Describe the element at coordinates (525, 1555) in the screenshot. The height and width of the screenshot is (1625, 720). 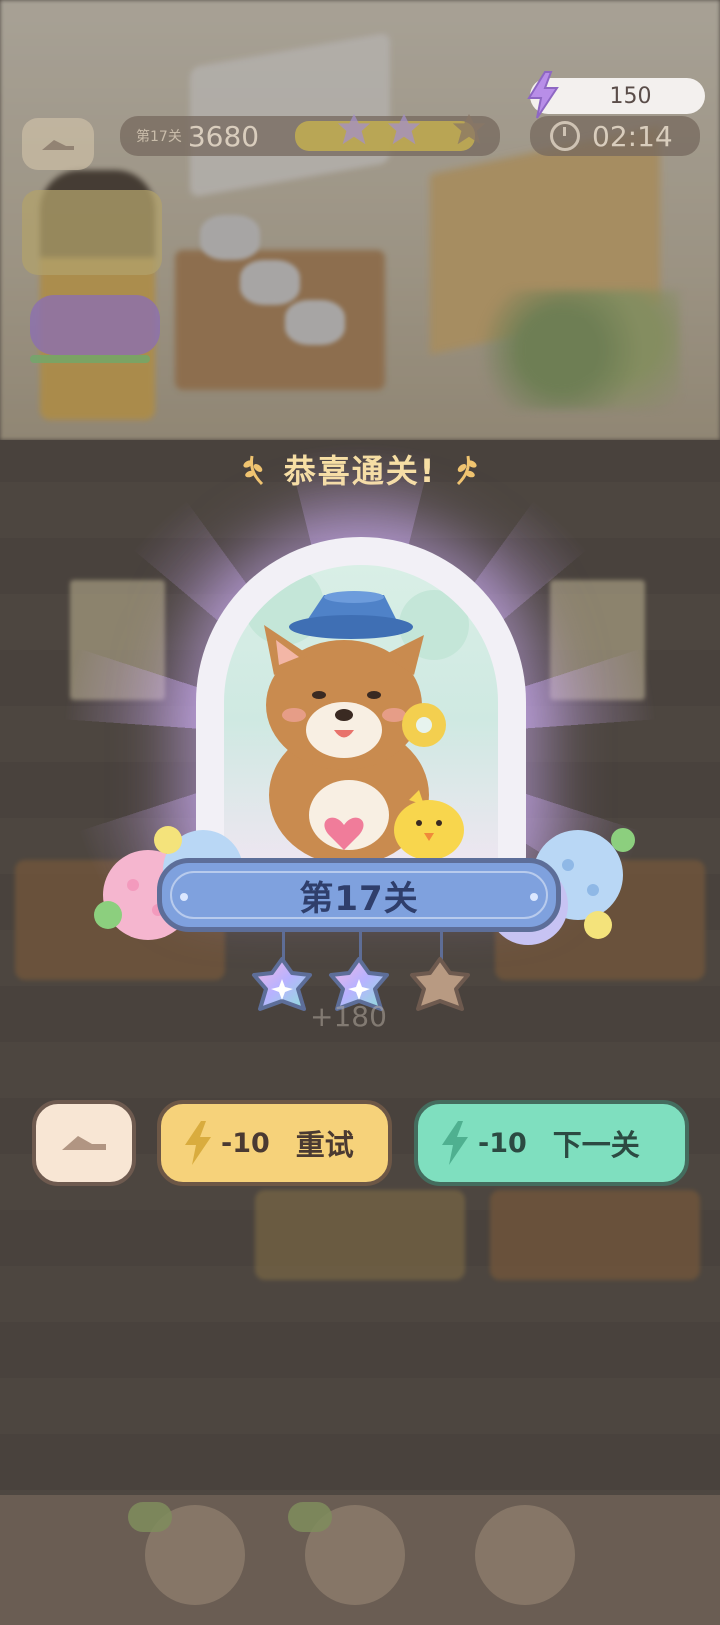
I see `dock-level-item` at that location.